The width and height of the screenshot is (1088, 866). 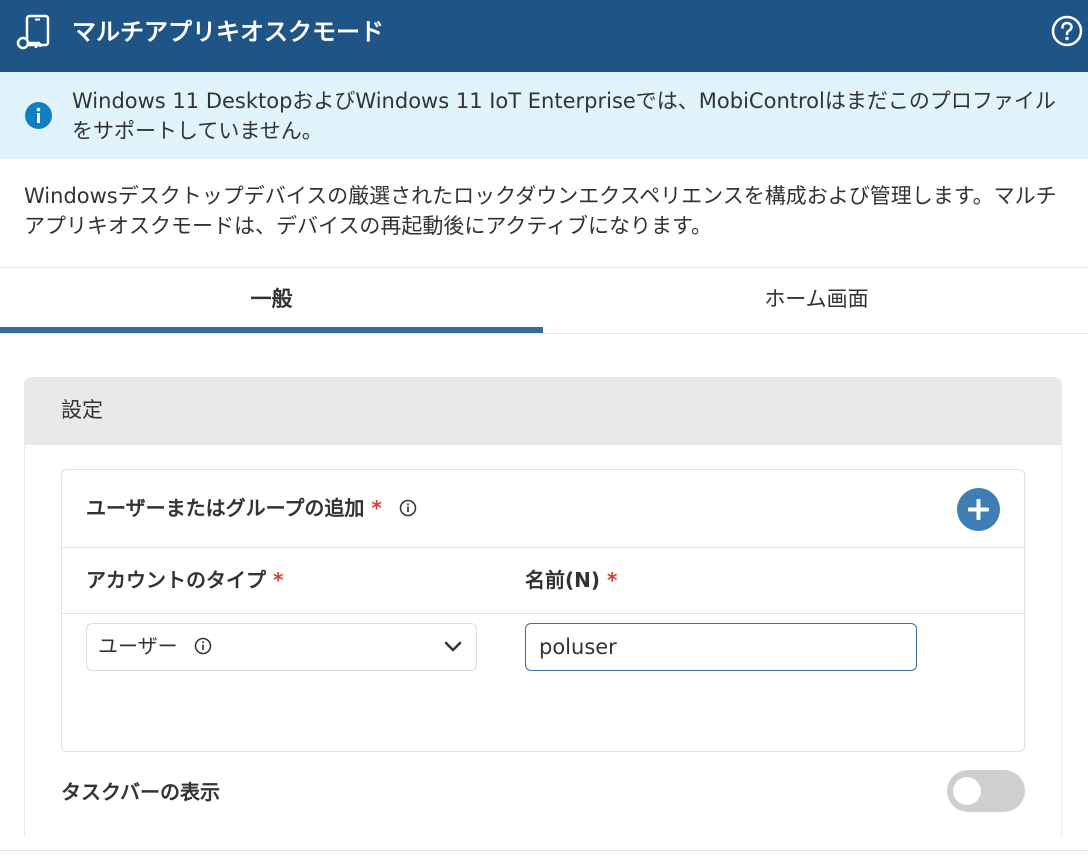 I want to click on name-column-header: 名前(N) *, so click(x=571, y=580).